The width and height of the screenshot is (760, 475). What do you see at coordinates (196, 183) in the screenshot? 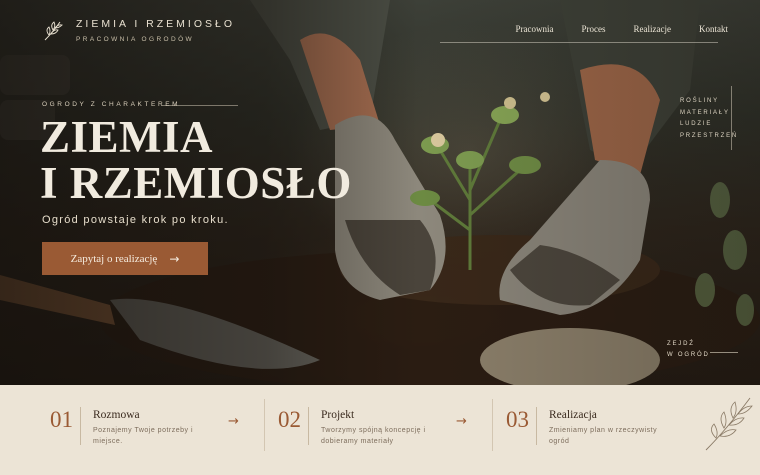
I see `hero-title-line-2: I RZEMIOSŁO` at bounding box center [196, 183].